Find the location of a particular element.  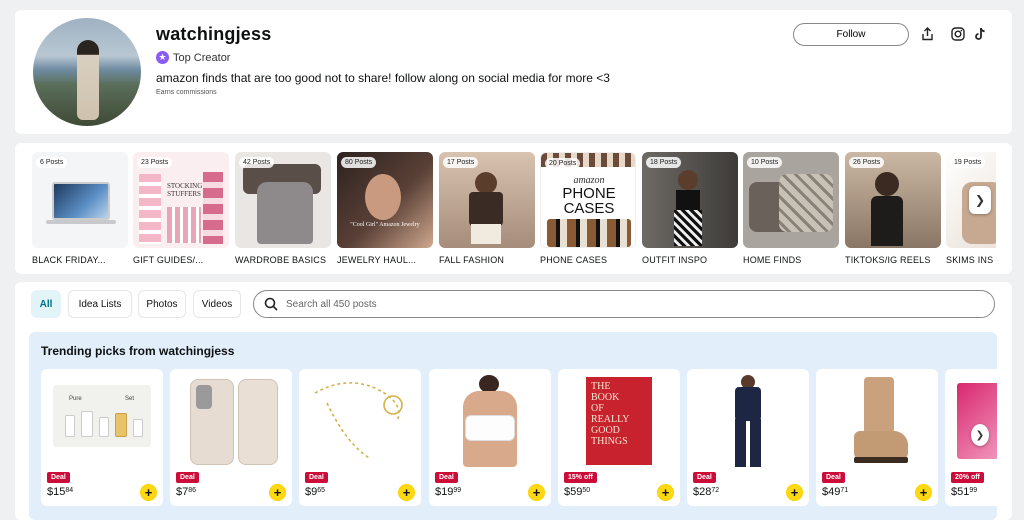

badge-label: Top Creator is located at coordinates (202, 57).